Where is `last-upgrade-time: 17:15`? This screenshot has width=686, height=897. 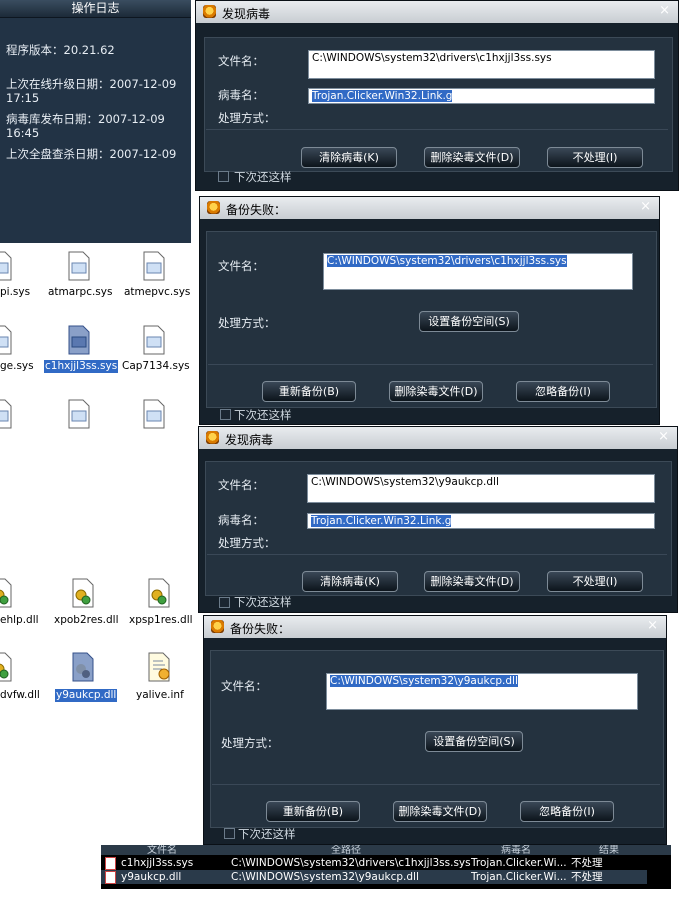
last-upgrade-time: 17:15 is located at coordinates (23, 98).